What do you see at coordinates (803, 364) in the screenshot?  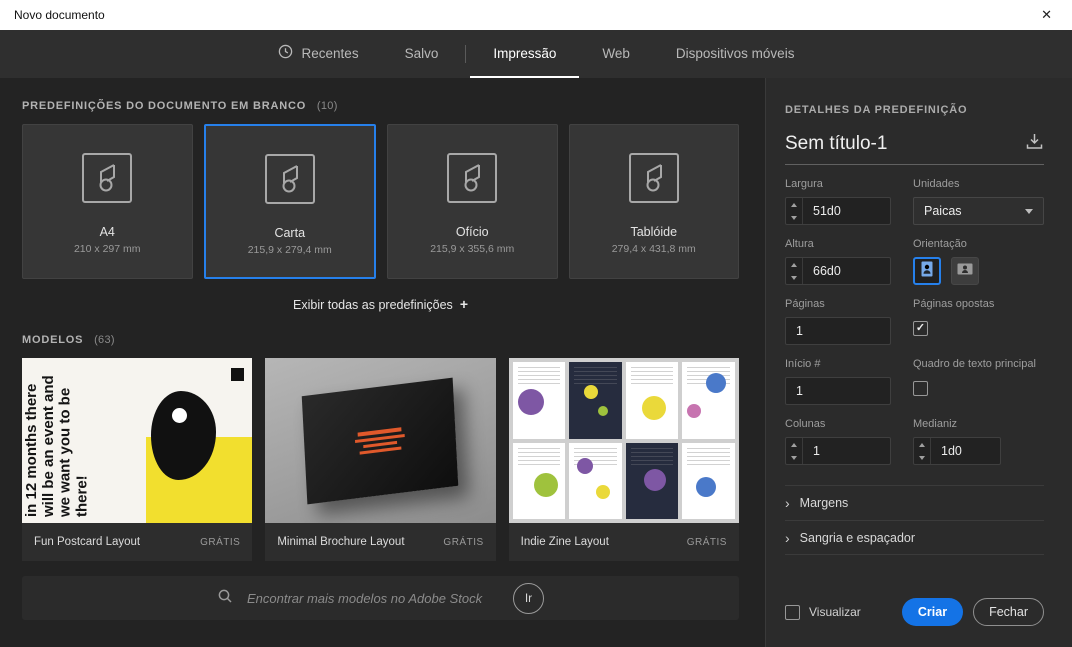 I see `start-number-label: Início #` at bounding box center [803, 364].